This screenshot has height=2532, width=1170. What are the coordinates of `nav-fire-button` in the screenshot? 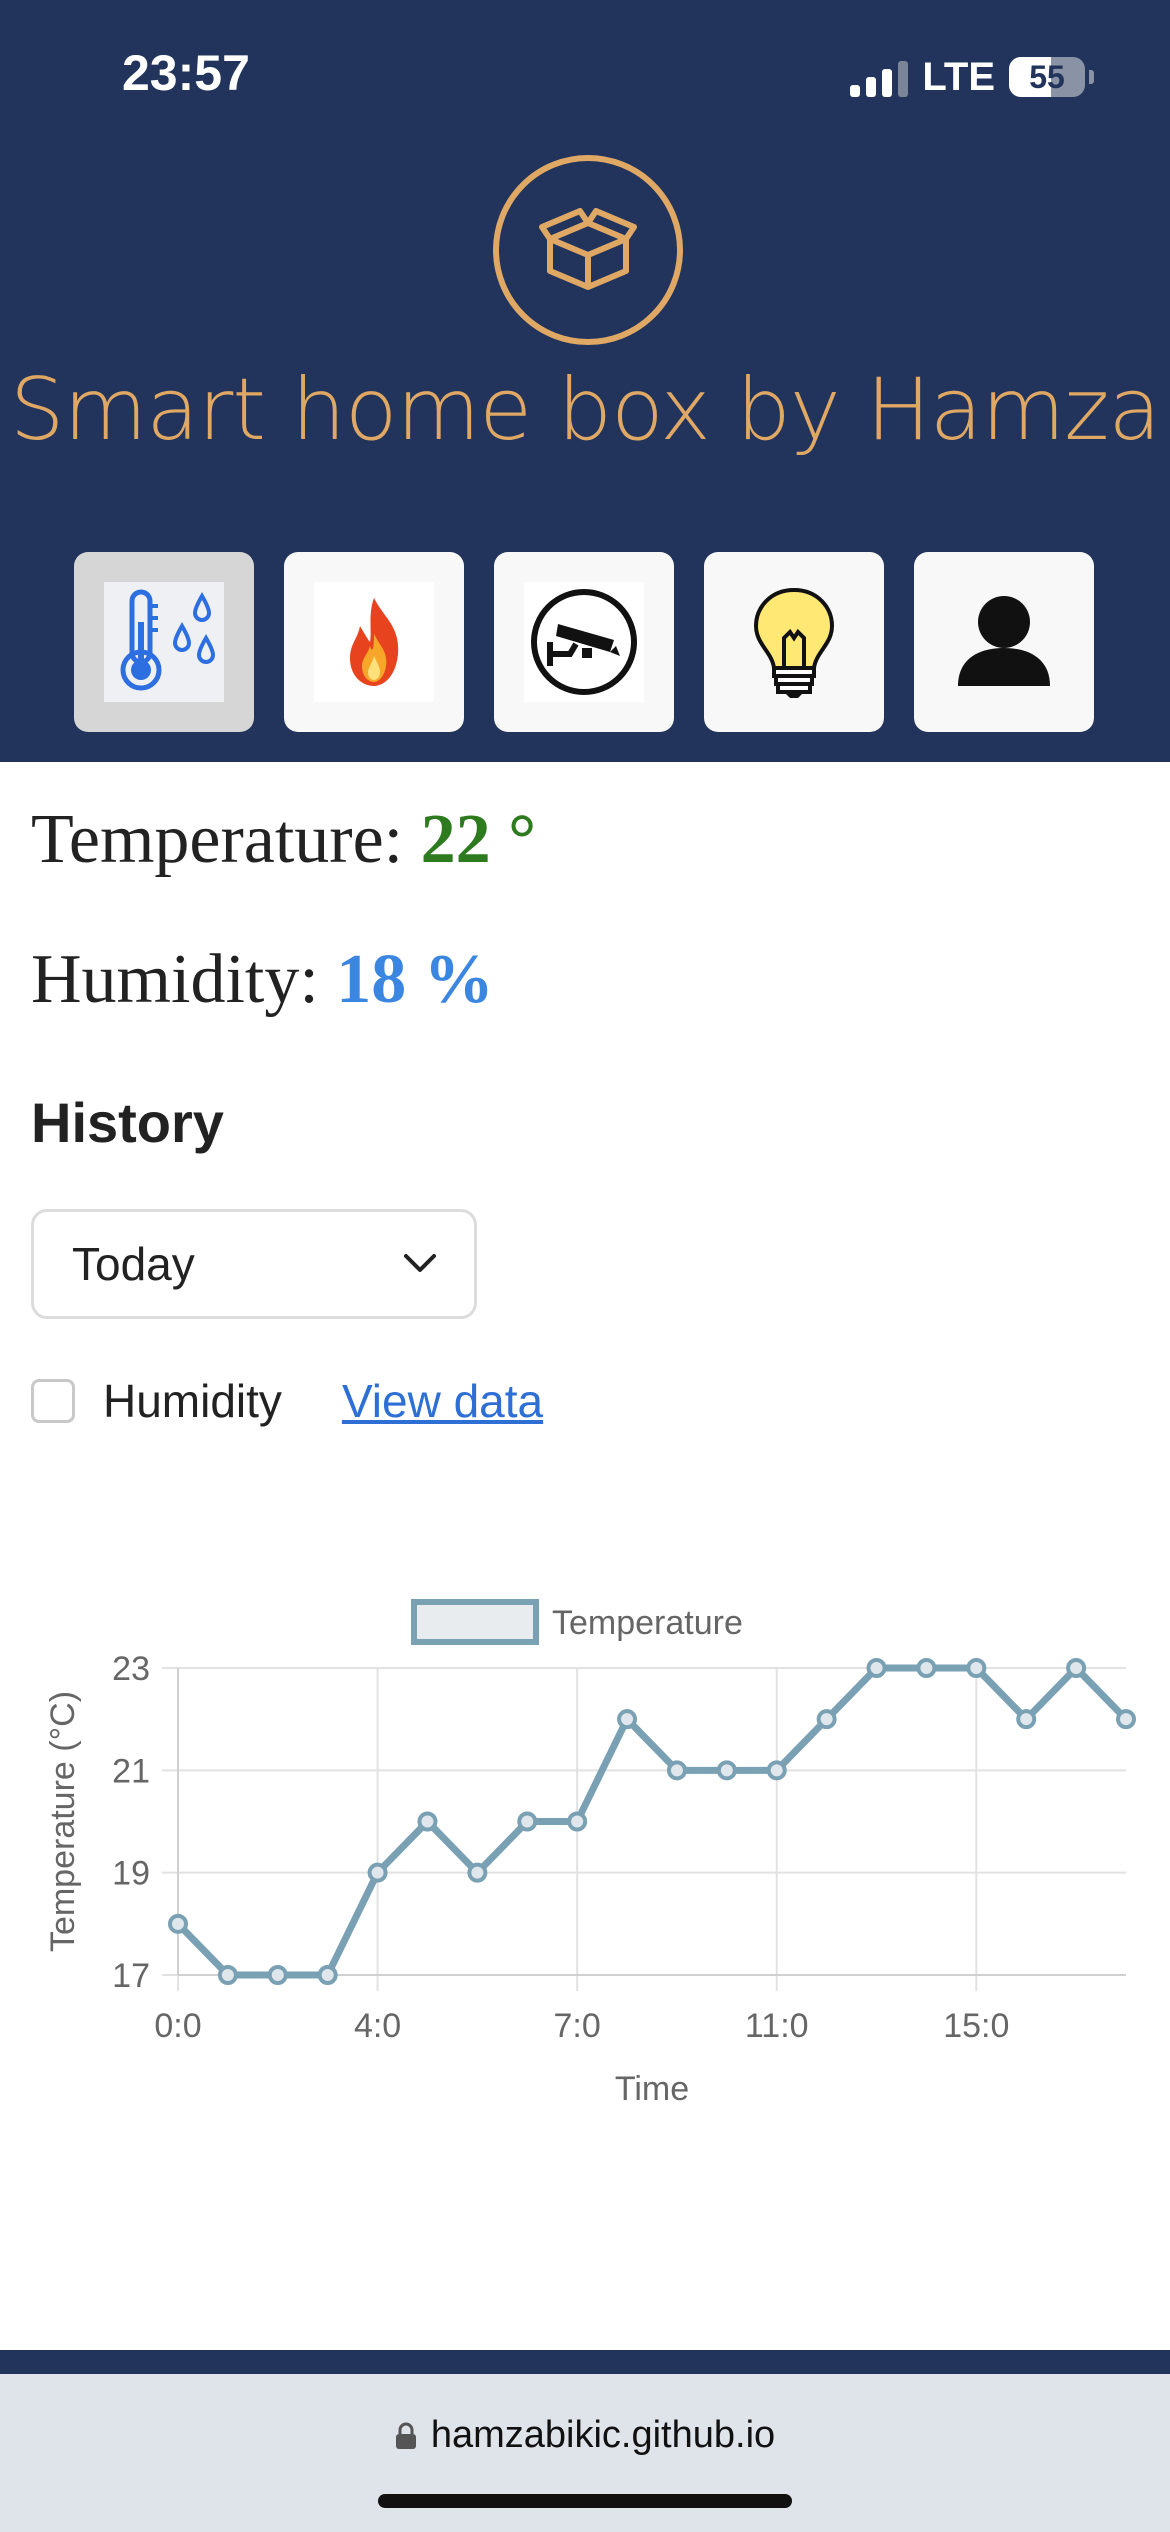 It's located at (374, 642).